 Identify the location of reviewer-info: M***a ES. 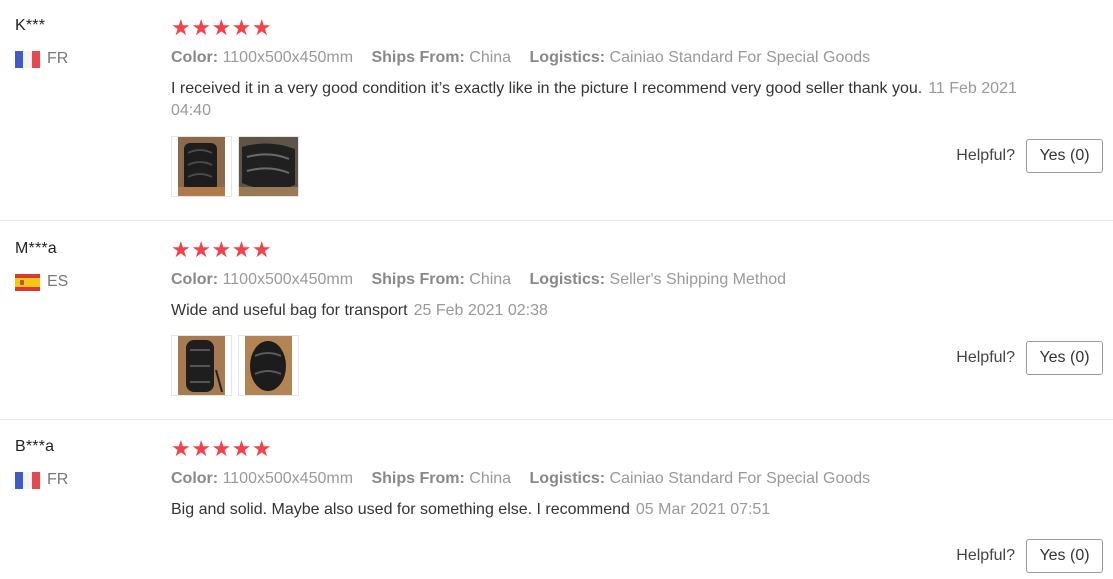
(41, 265).